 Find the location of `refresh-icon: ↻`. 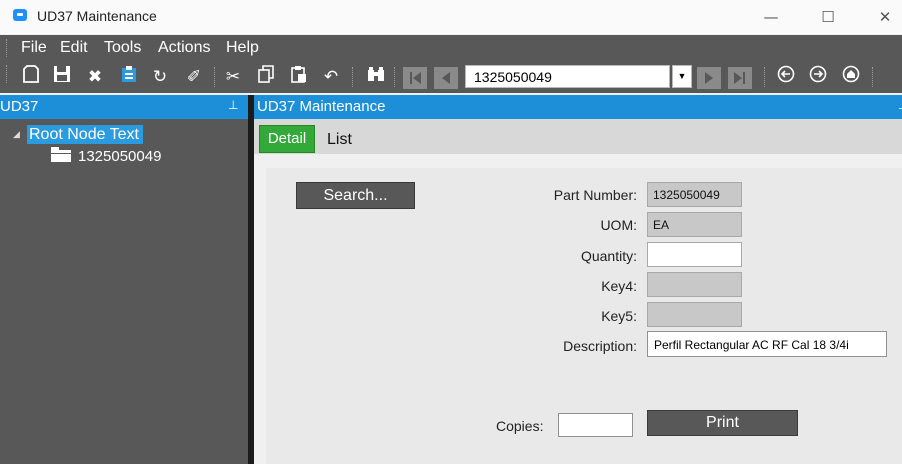

refresh-icon: ↻ is located at coordinates (160, 77).